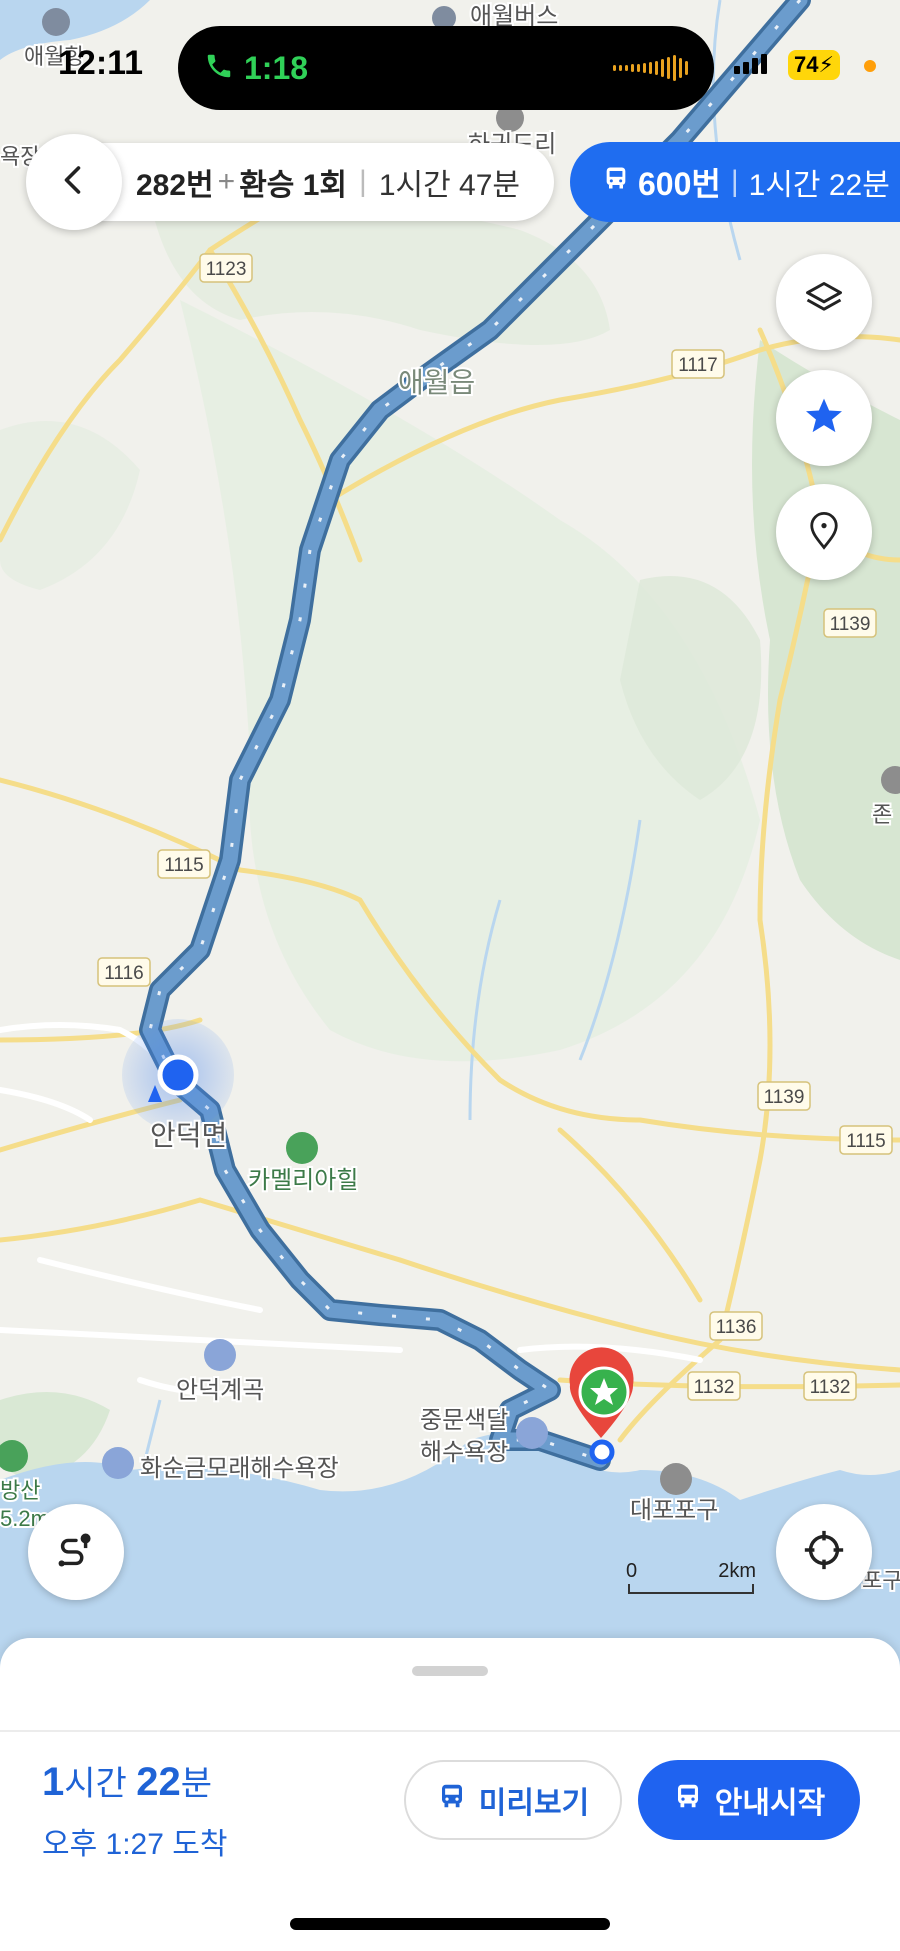 The height and width of the screenshot is (1951, 900). I want to click on map-label-jon: 존, so click(882, 814).